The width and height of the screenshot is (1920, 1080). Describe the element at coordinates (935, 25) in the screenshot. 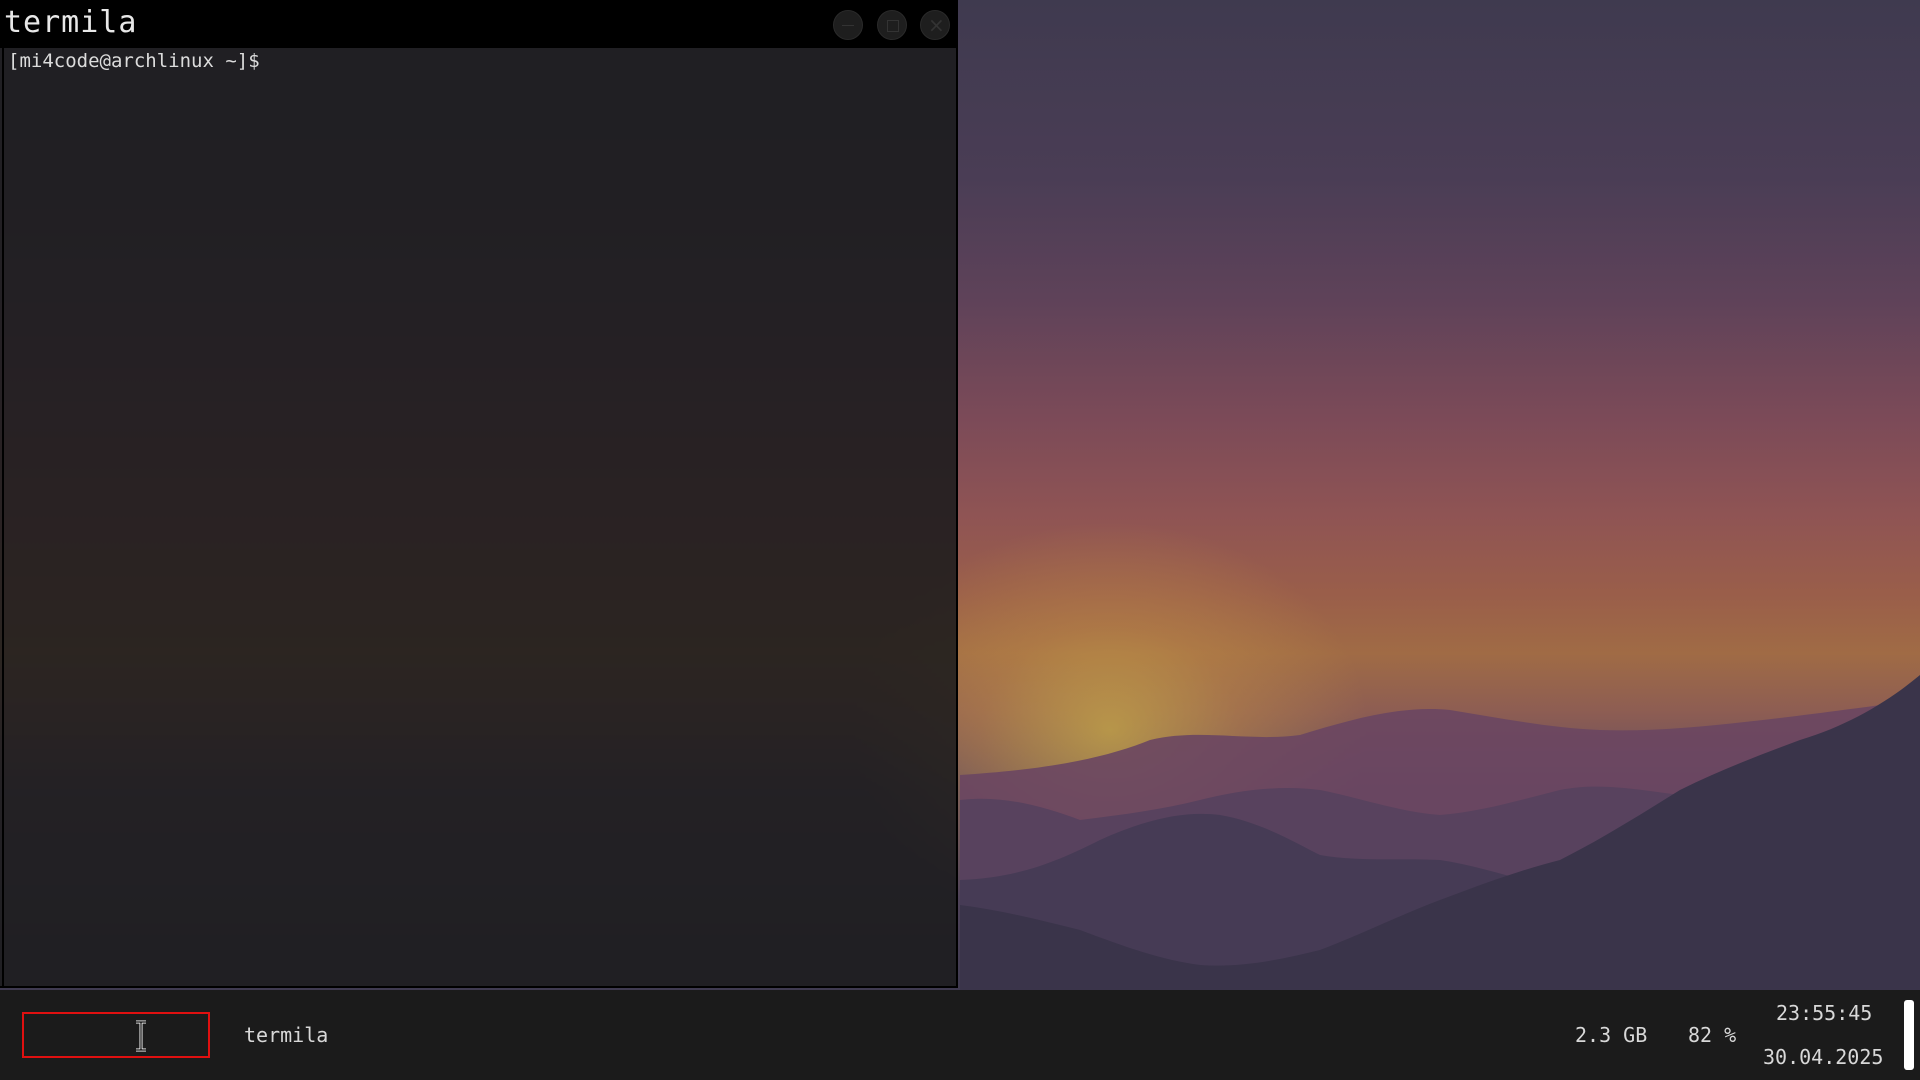

I see `close-icon` at that location.